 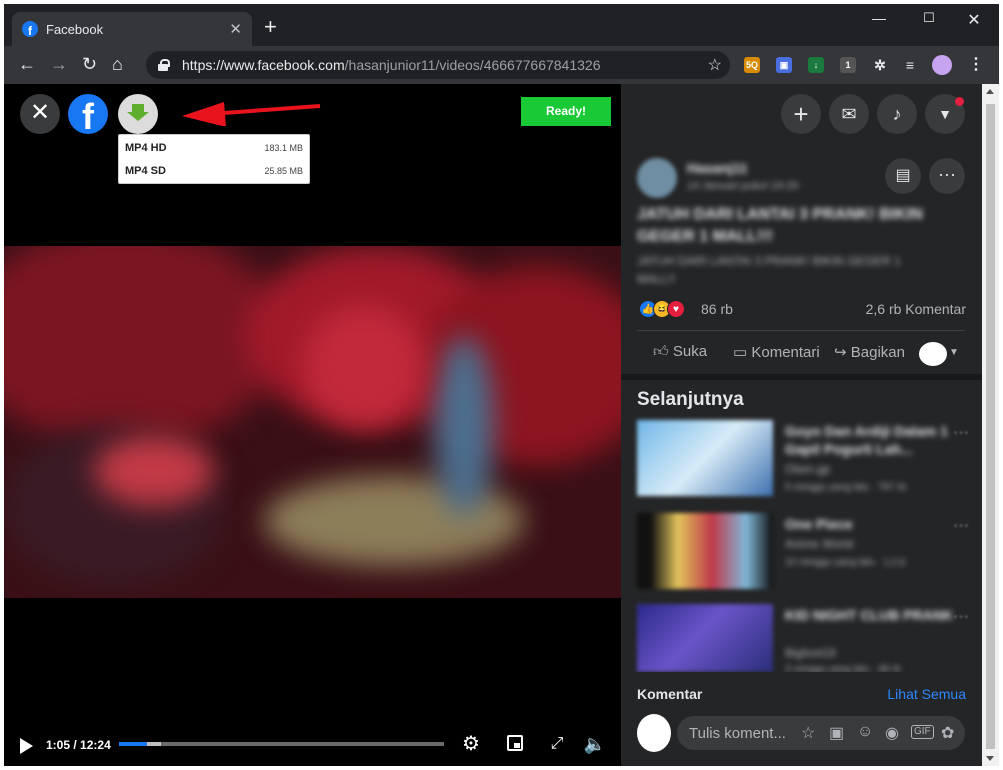 What do you see at coordinates (821, 733) in the screenshot?
I see `comment-input: Tulis koment... ☆ ▣ ☺ ◉ GIF ✿` at bounding box center [821, 733].